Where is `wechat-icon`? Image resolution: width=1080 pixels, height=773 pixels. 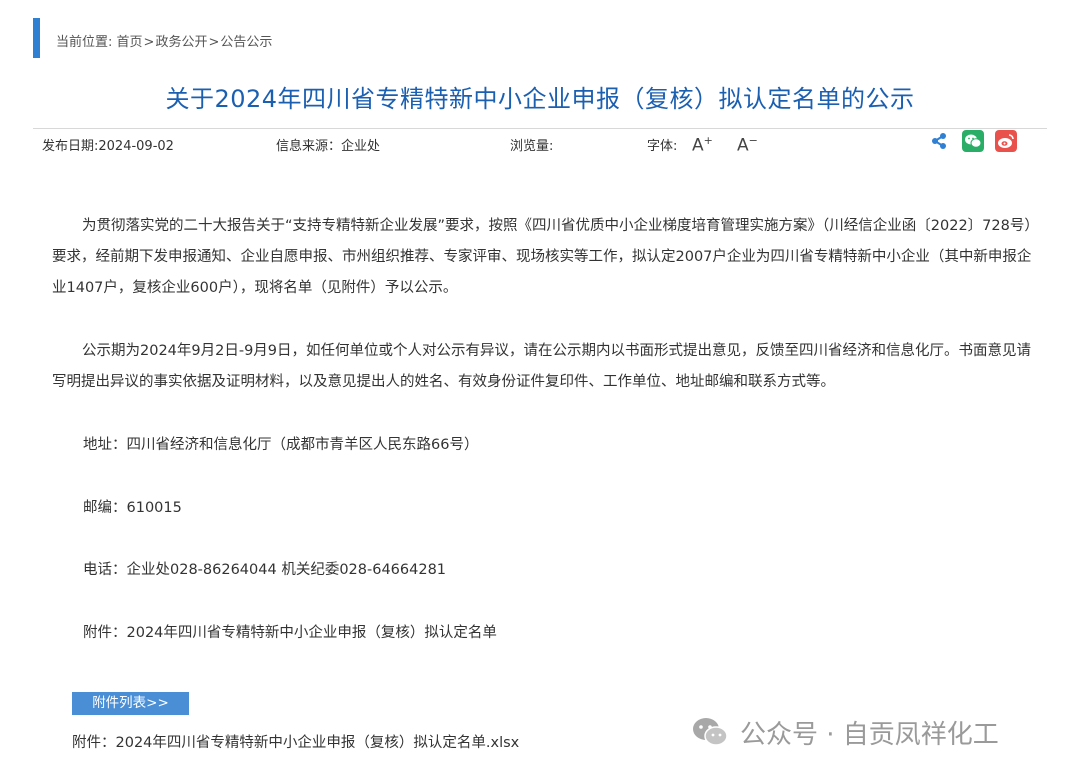
wechat-icon is located at coordinates (973, 141).